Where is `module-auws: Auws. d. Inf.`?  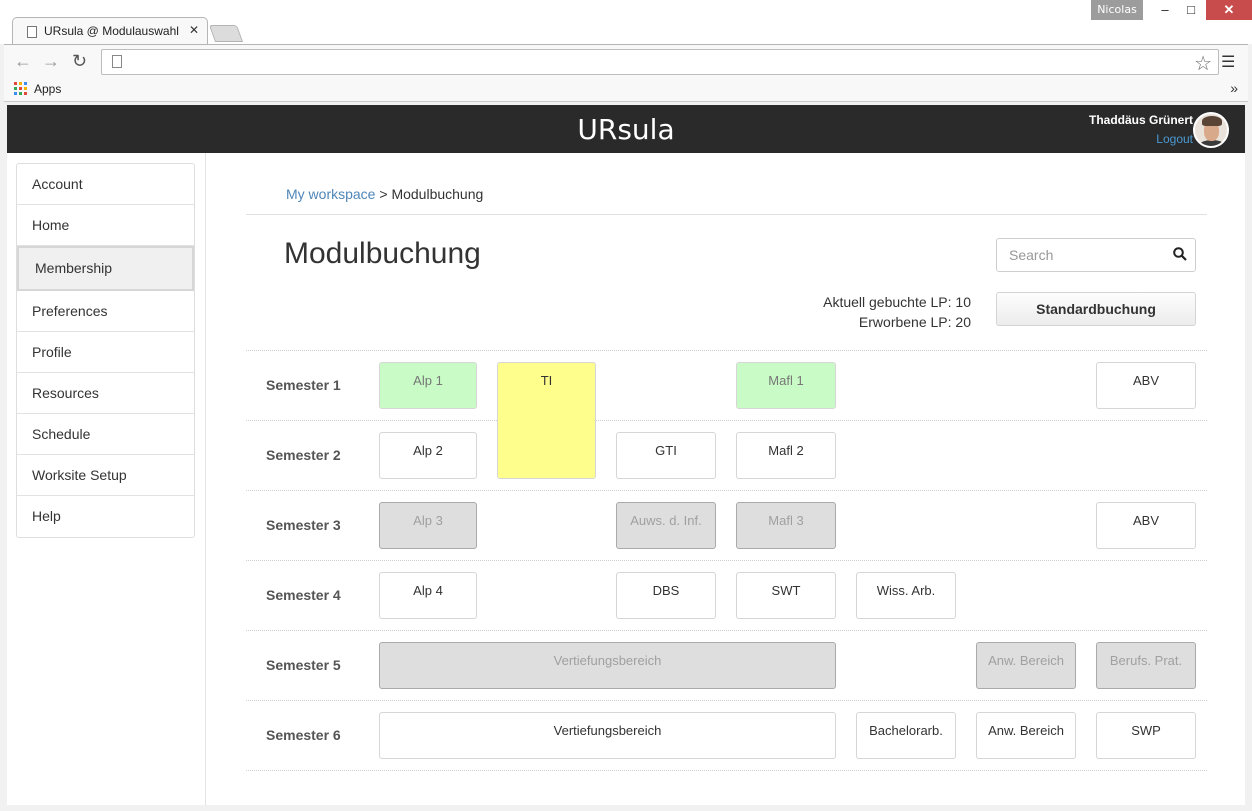
module-auws: Auws. d. Inf. is located at coordinates (666, 525).